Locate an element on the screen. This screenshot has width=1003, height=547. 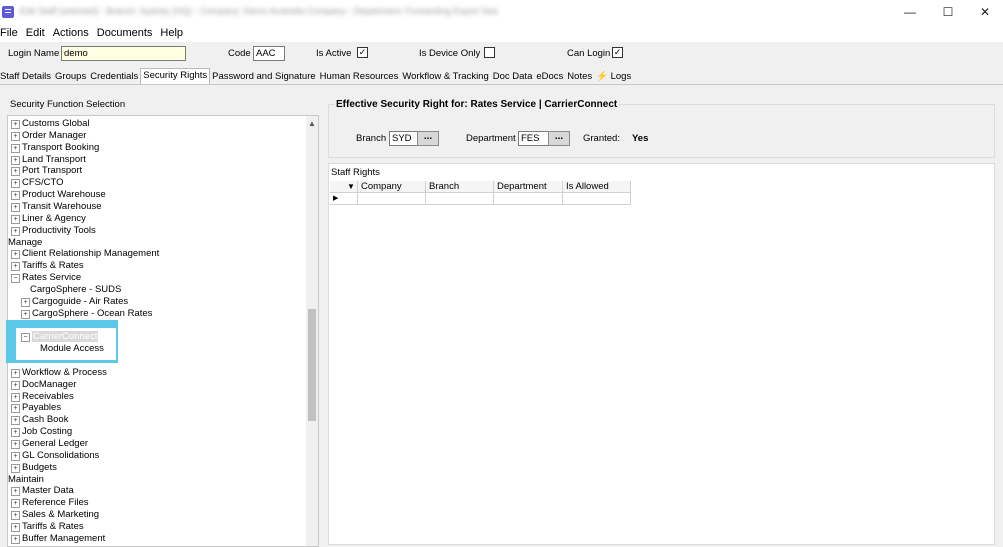
menu-file: File is located at coordinates (11, 33).